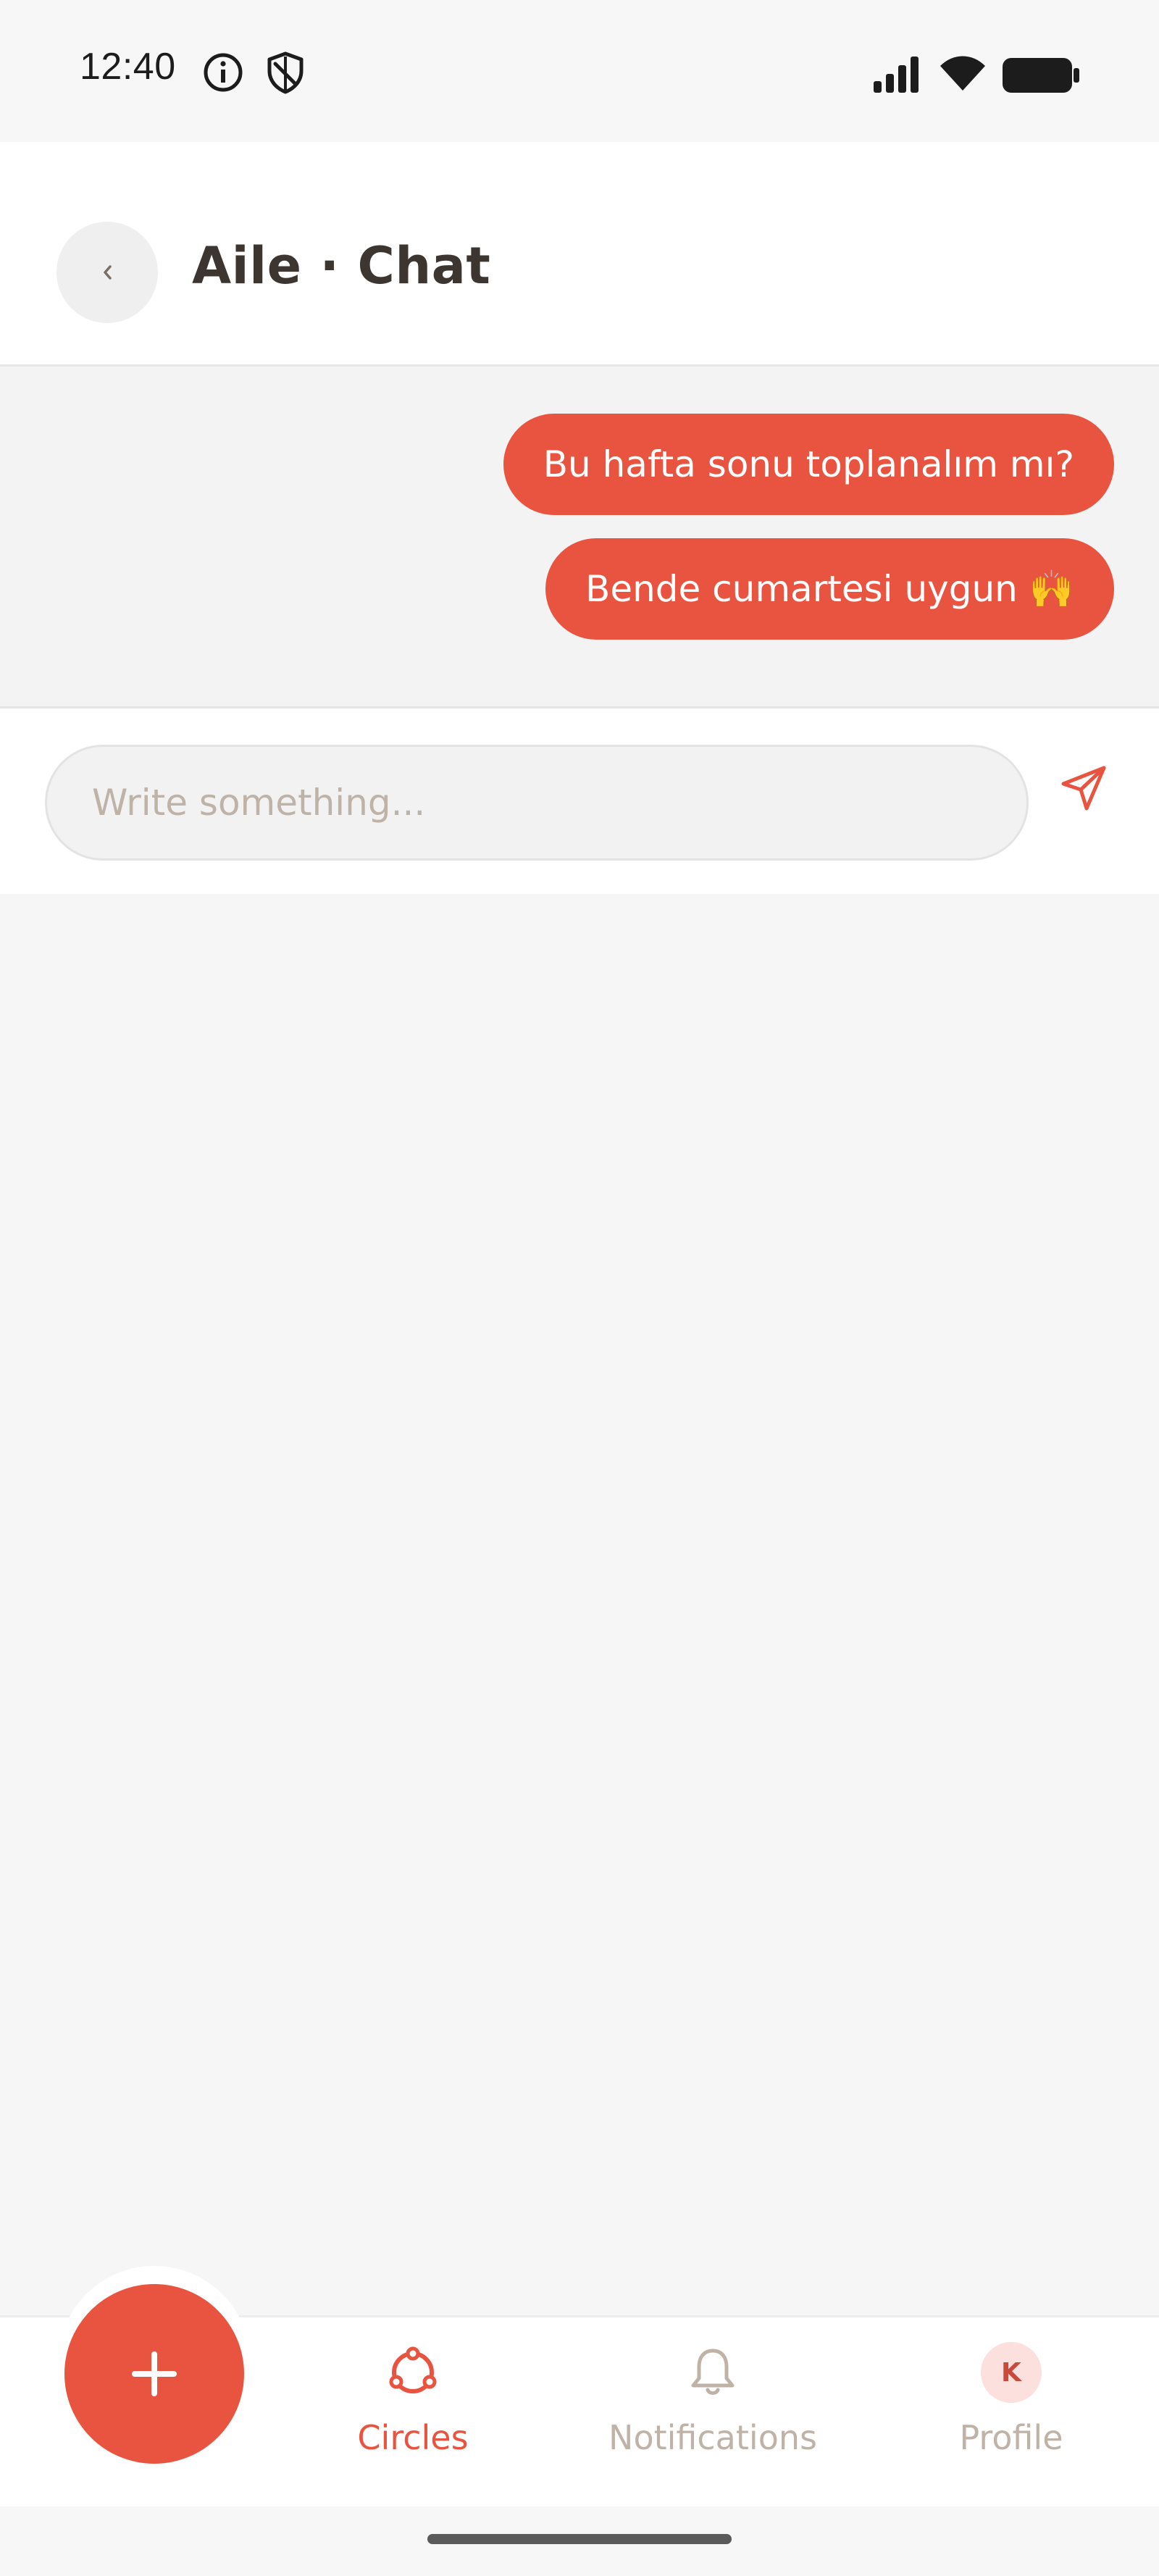  What do you see at coordinates (285, 72) in the screenshot?
I see `shield-icon` at bounding box center [285, 72].